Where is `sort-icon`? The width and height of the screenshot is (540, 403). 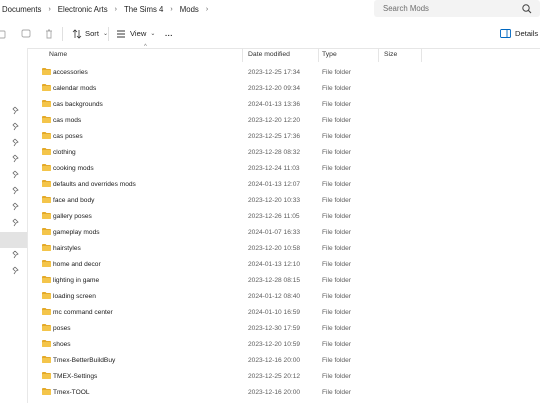
sort-icon is located at coordinates (77, 33).